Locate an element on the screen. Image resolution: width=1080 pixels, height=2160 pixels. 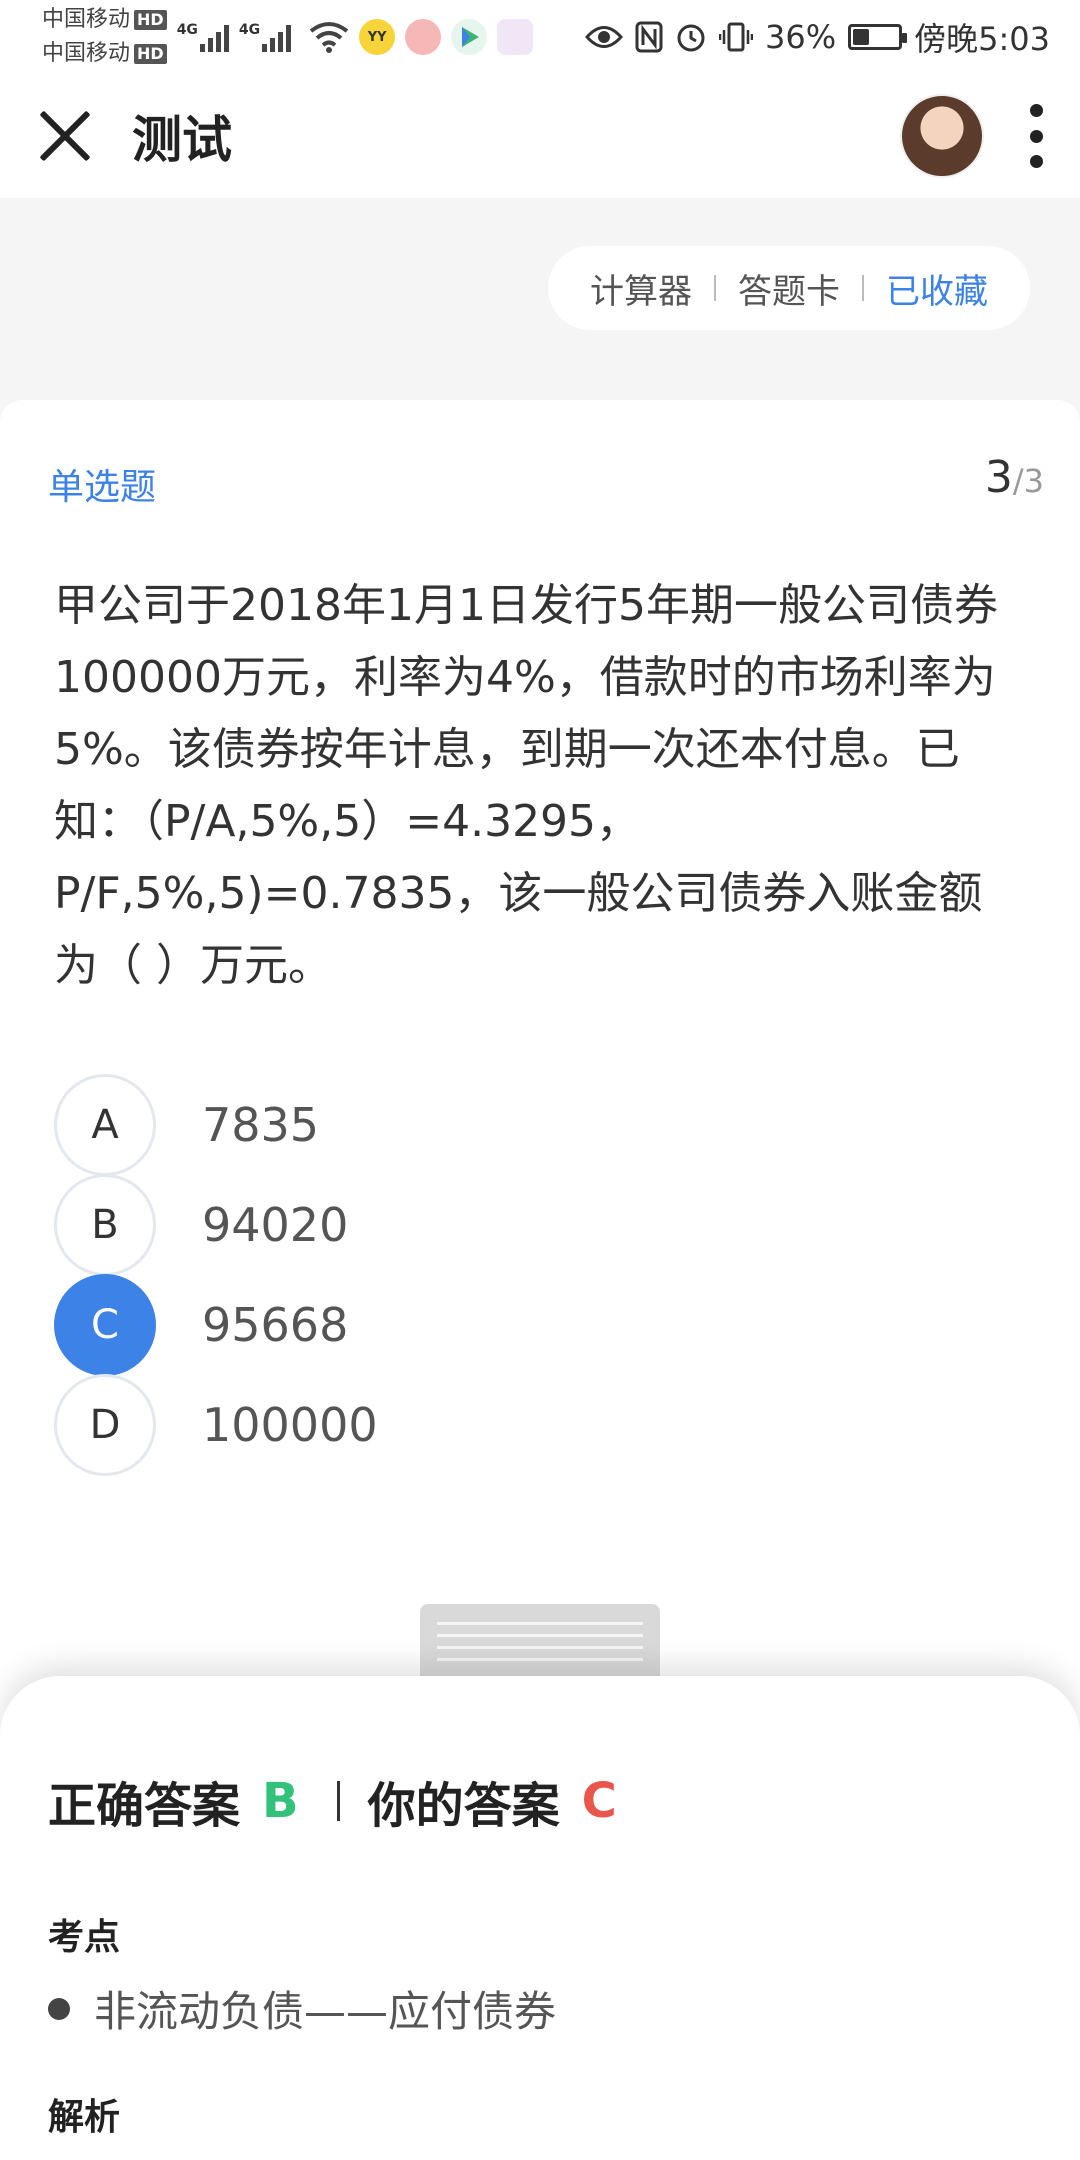
top-app-bar: 测试 is located at coordinates (540, 136).